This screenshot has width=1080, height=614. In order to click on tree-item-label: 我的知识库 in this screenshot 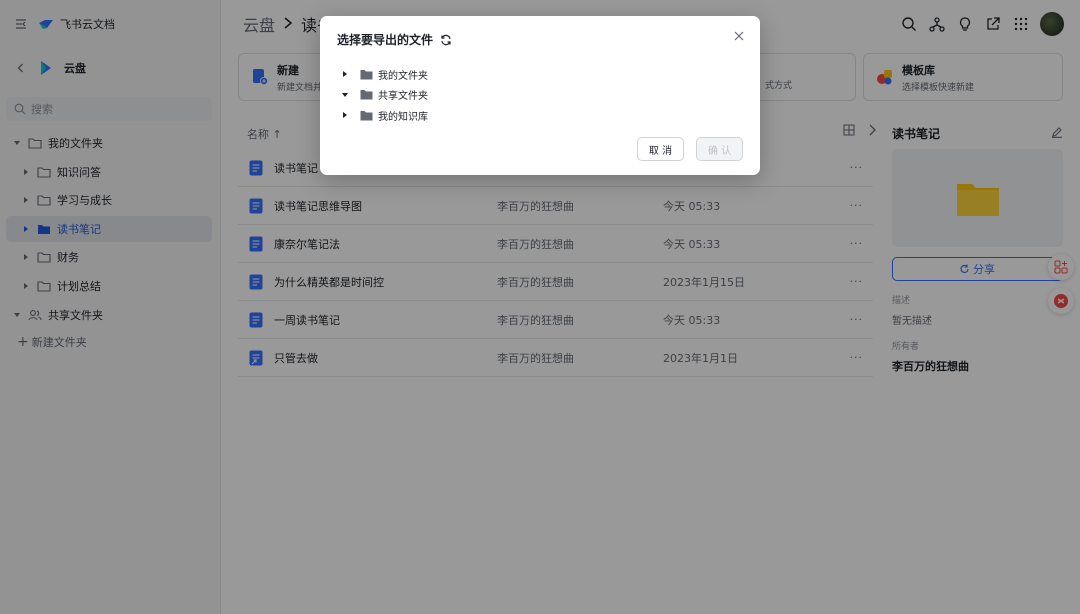, I will do `click(403, 117)`.